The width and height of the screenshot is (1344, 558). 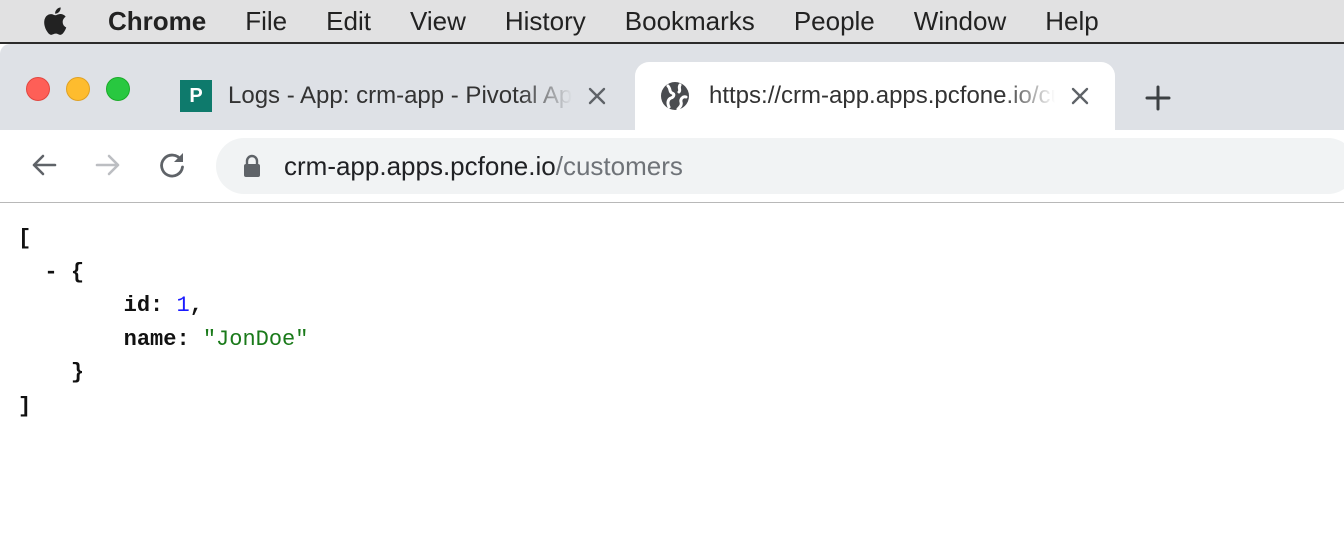 I want to click on window-close-button, so click(x=38, y=89).